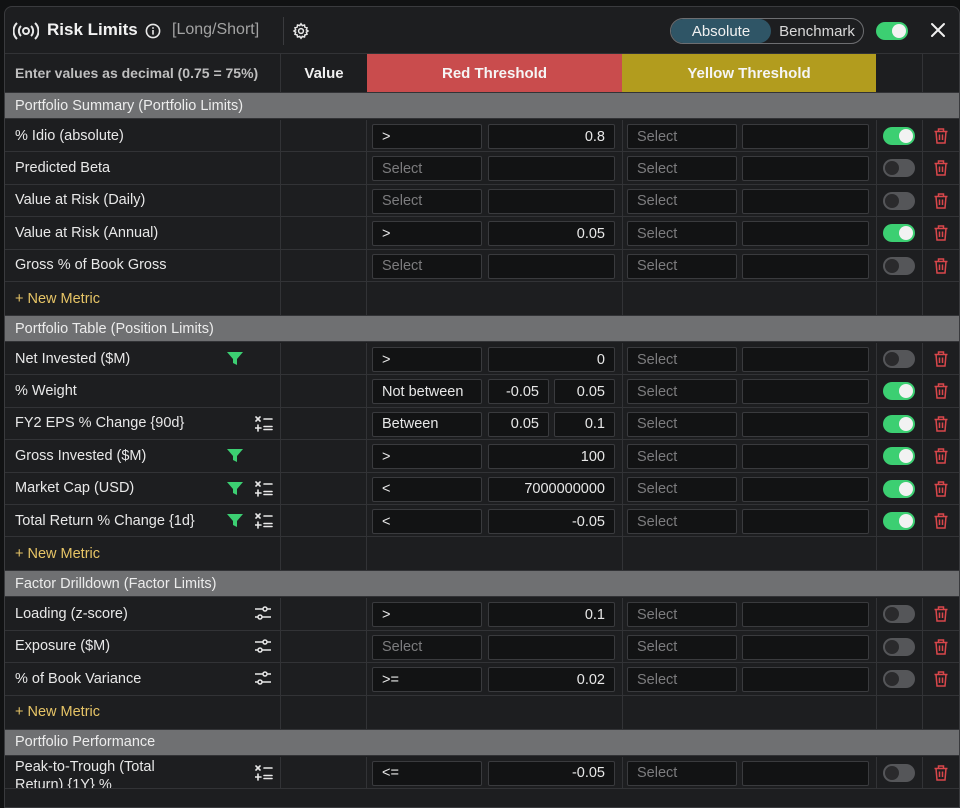  I want to click on red-operator-select: Between, so click(427, 424).